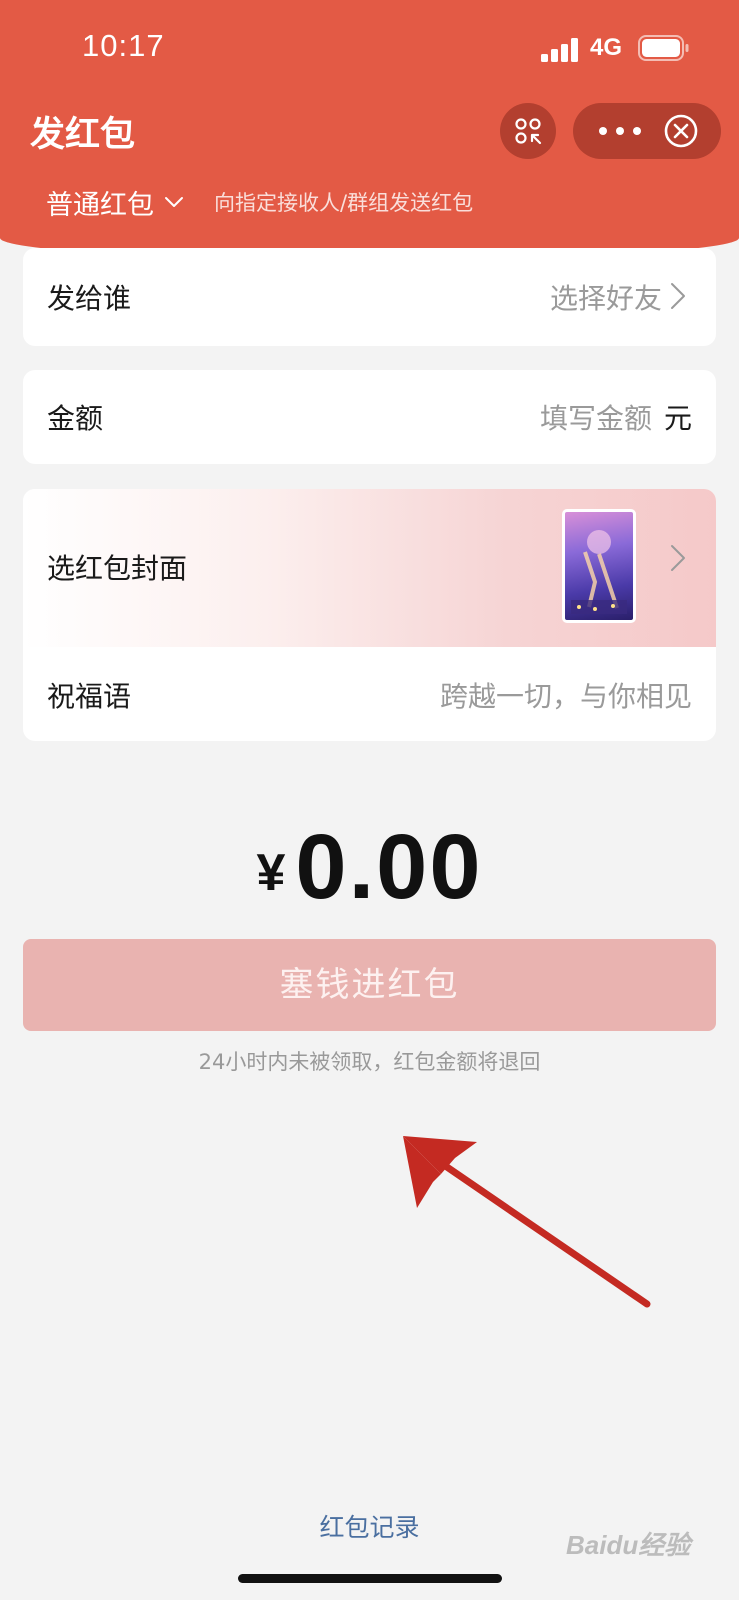  What do you see at coordinates (89, 298) in the screenshot?
I see `recipient-label: 发给谁` at bounding box center [89, 298].